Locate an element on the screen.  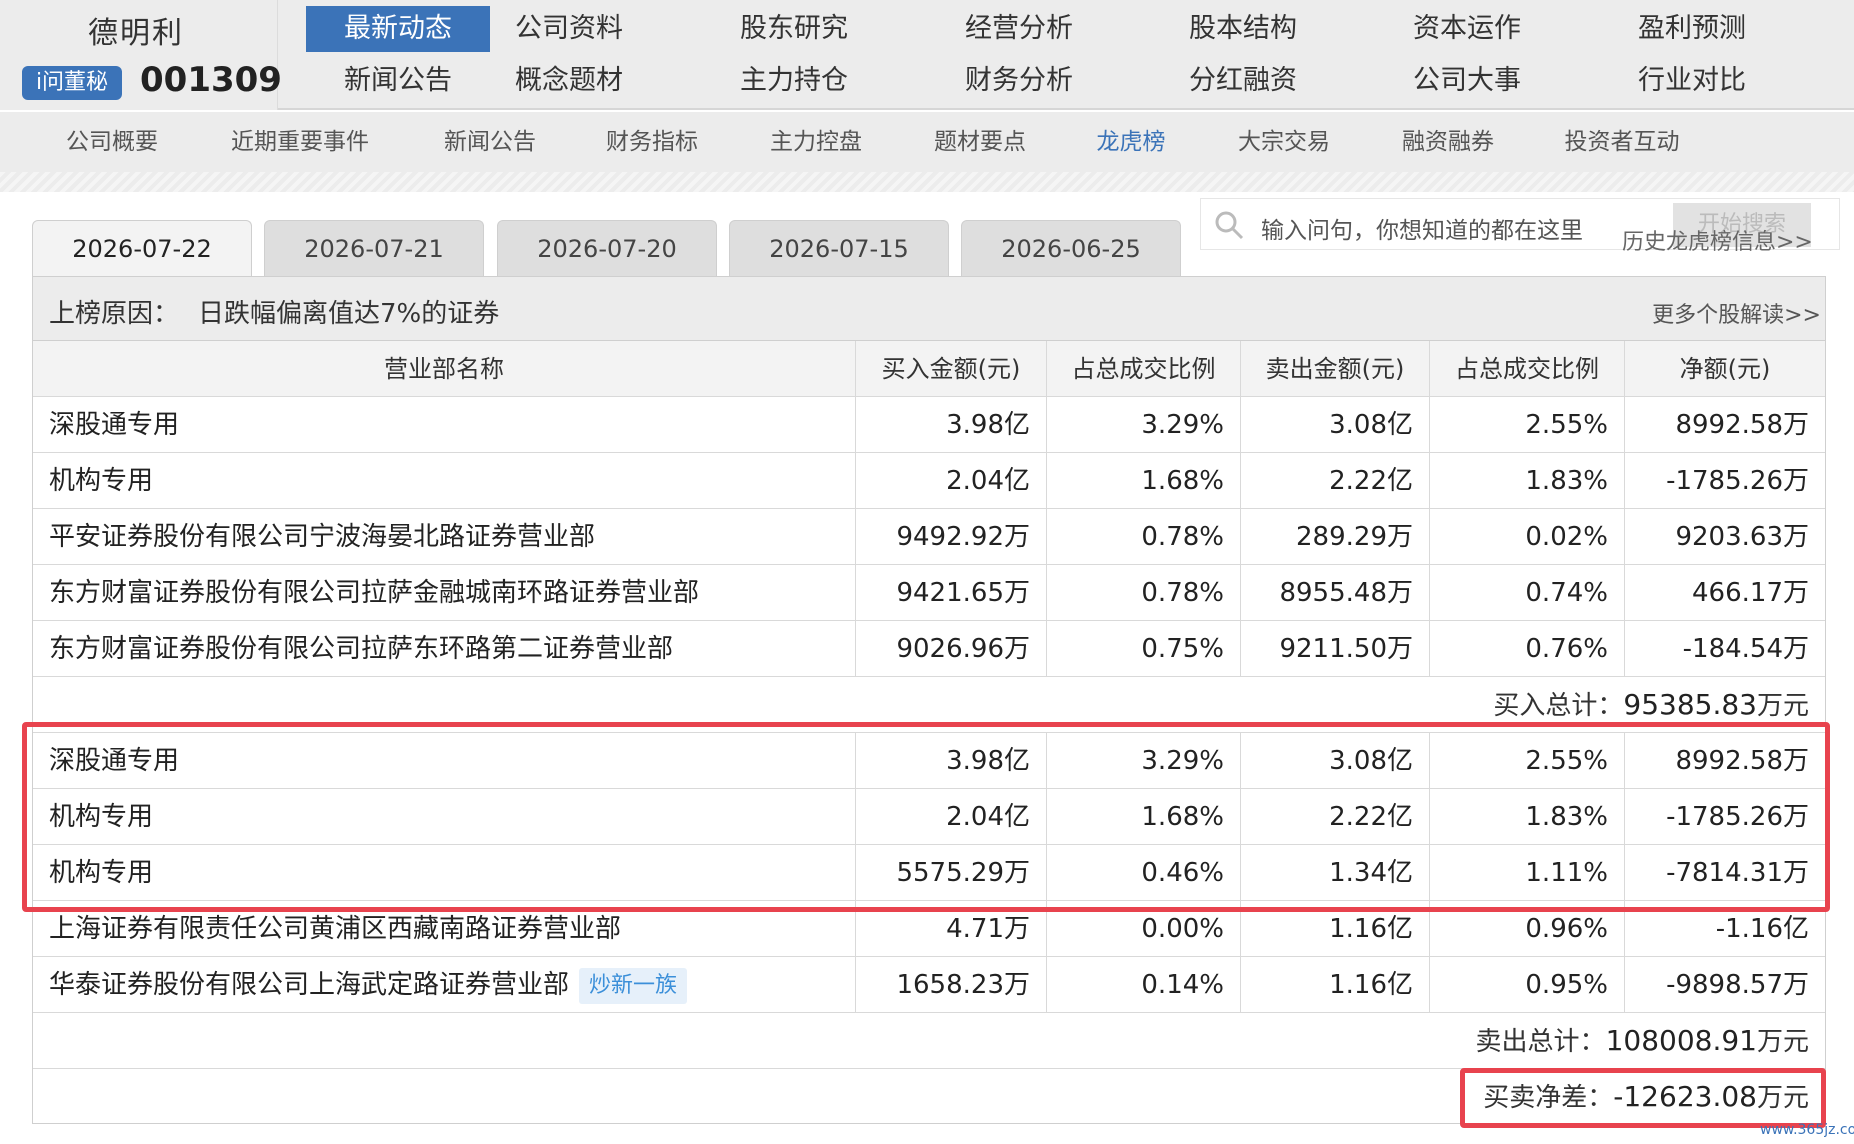
sell-amount: 1.16亿 is located at coordinates (1335, 985).